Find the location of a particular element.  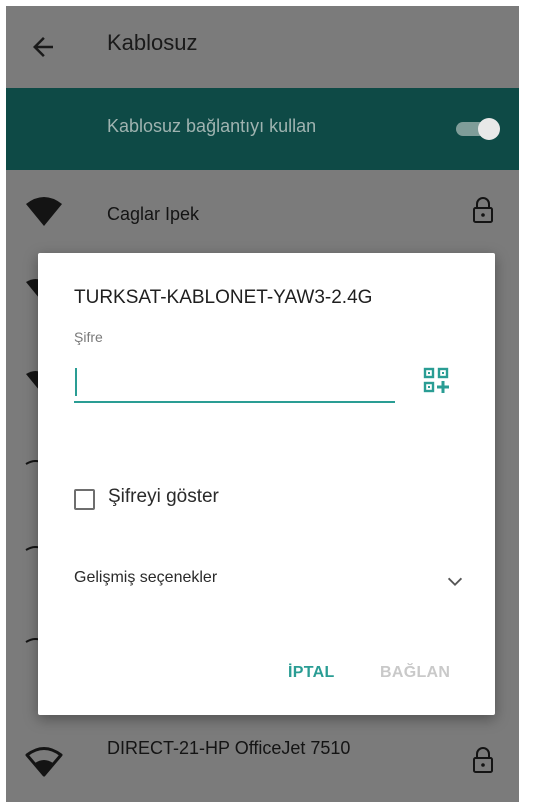

wifi-toggle is located at coordinates (480, 129).